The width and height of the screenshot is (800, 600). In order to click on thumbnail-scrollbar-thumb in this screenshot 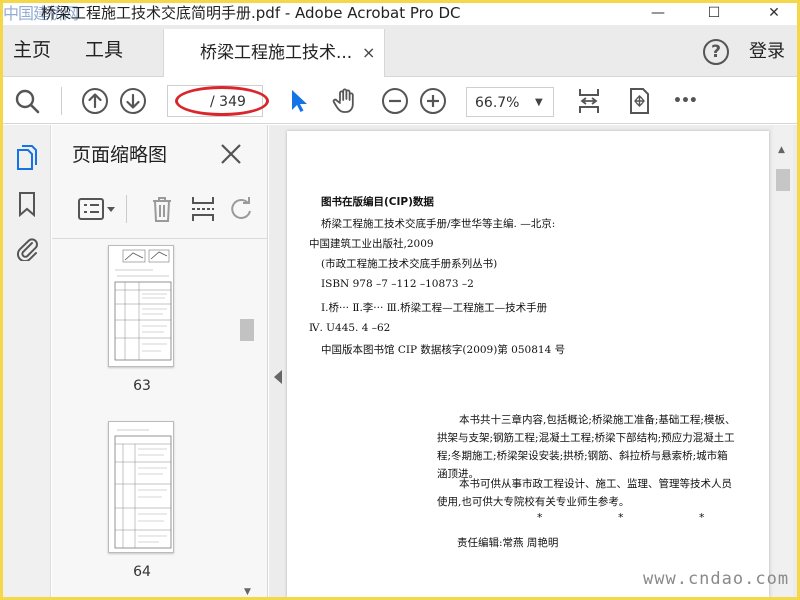, I will do `click(247, 330)`.